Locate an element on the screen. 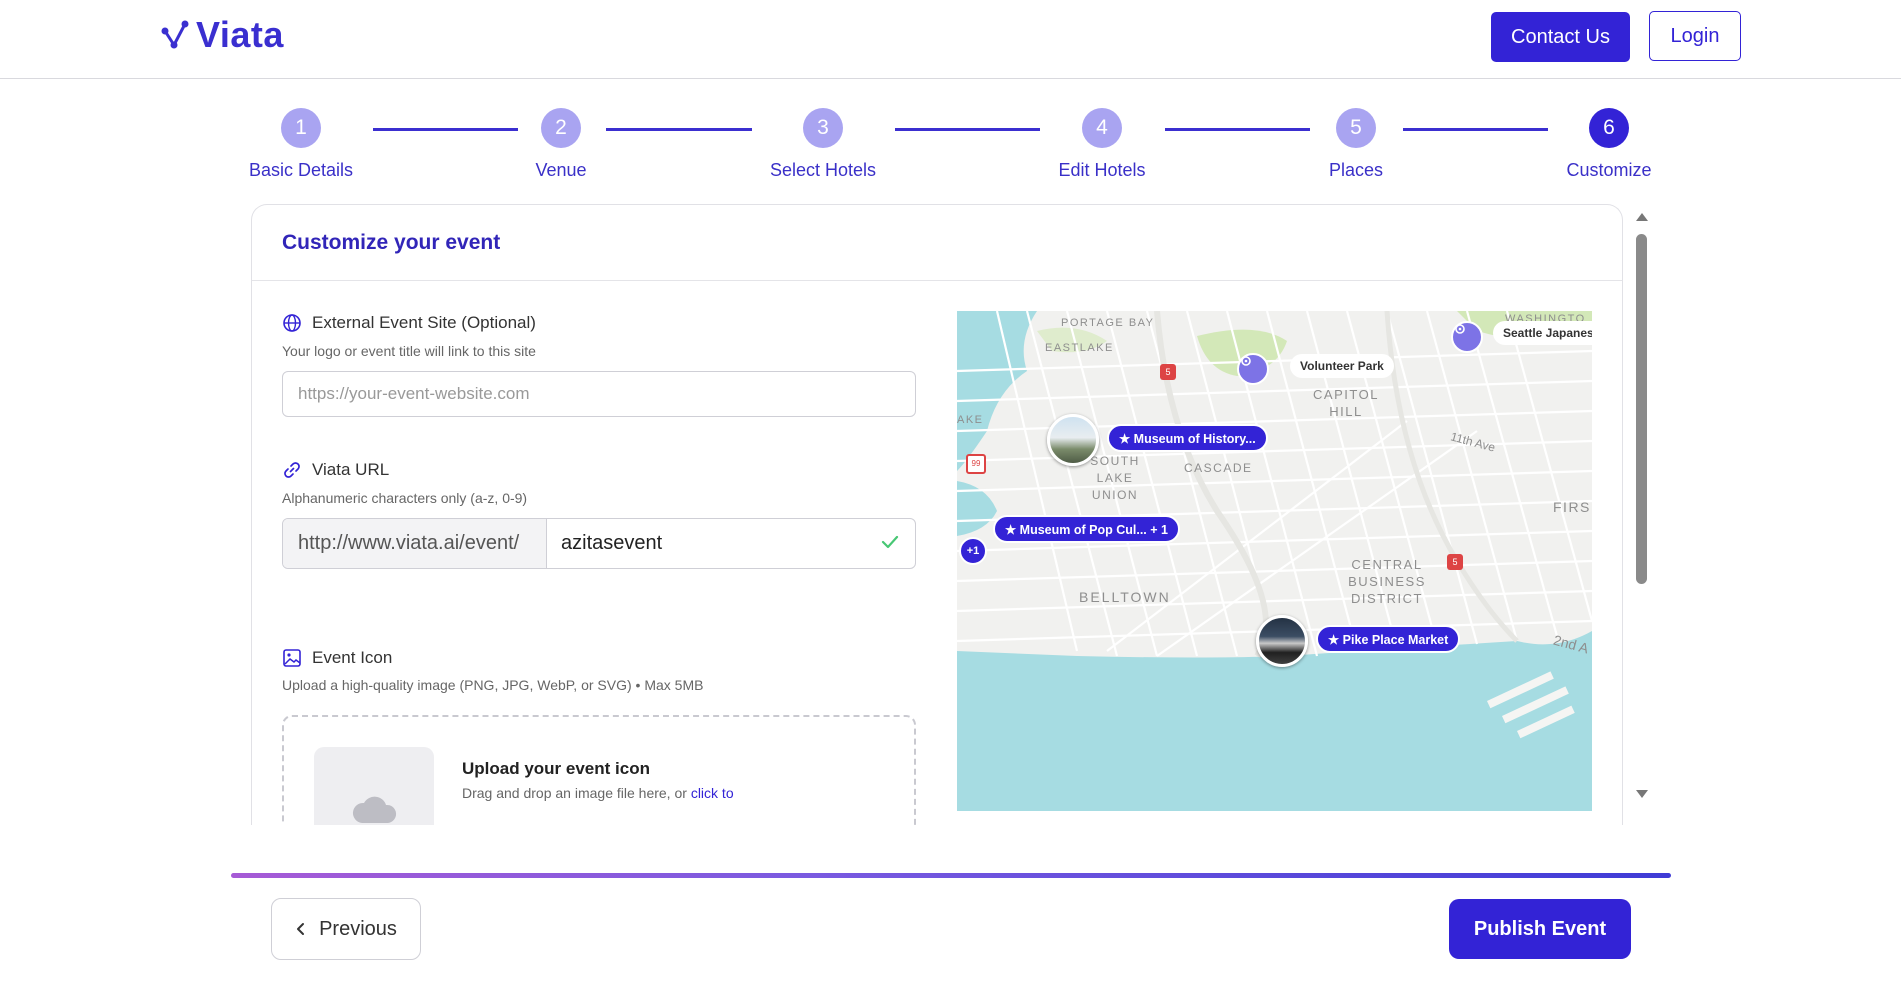 The height and width of the screenshot is (993, 1901). step-number: 6 is located at coordinates (1609, 128).